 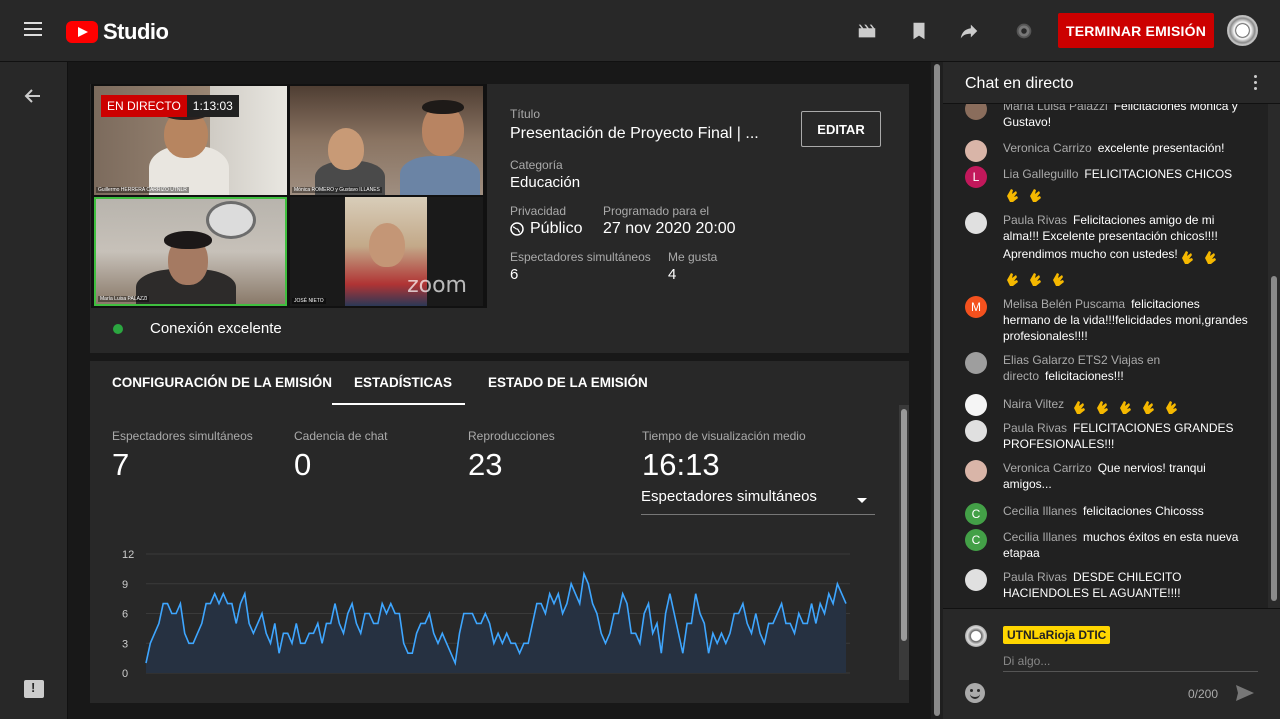 I want to click on video-tile: zoom JOSÉ NIETO, so click(x=386, y=251).